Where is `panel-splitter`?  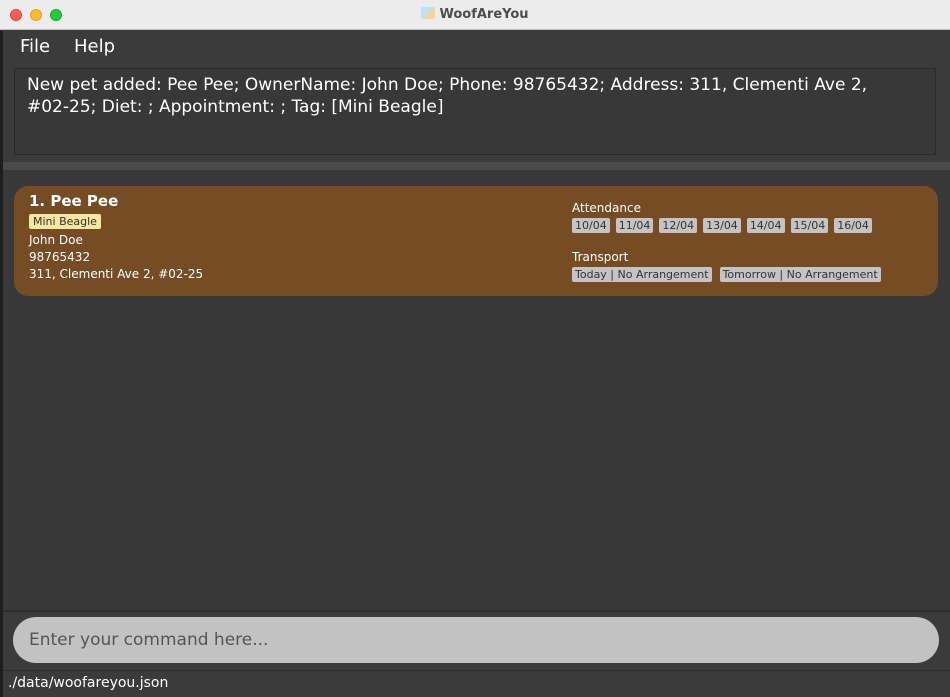 panel-splitter is located at coordinates (476, 166).